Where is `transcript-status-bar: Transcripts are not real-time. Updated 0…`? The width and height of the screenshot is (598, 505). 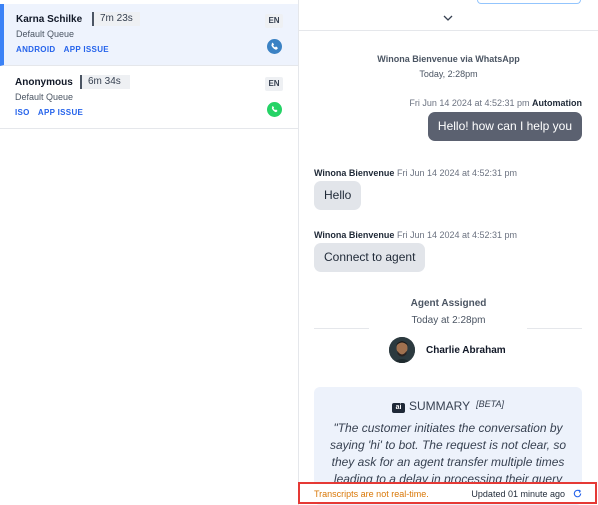
transcript-status-bar: Transcripts are not real-time. Updated 0… is located at coordinates (447, 493).